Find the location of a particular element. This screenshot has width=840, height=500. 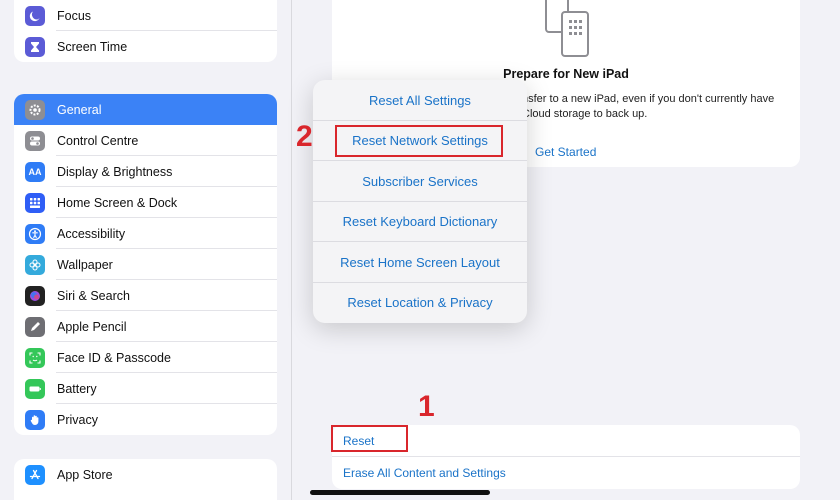

app-store-icon is located at coordinates (35, 474).